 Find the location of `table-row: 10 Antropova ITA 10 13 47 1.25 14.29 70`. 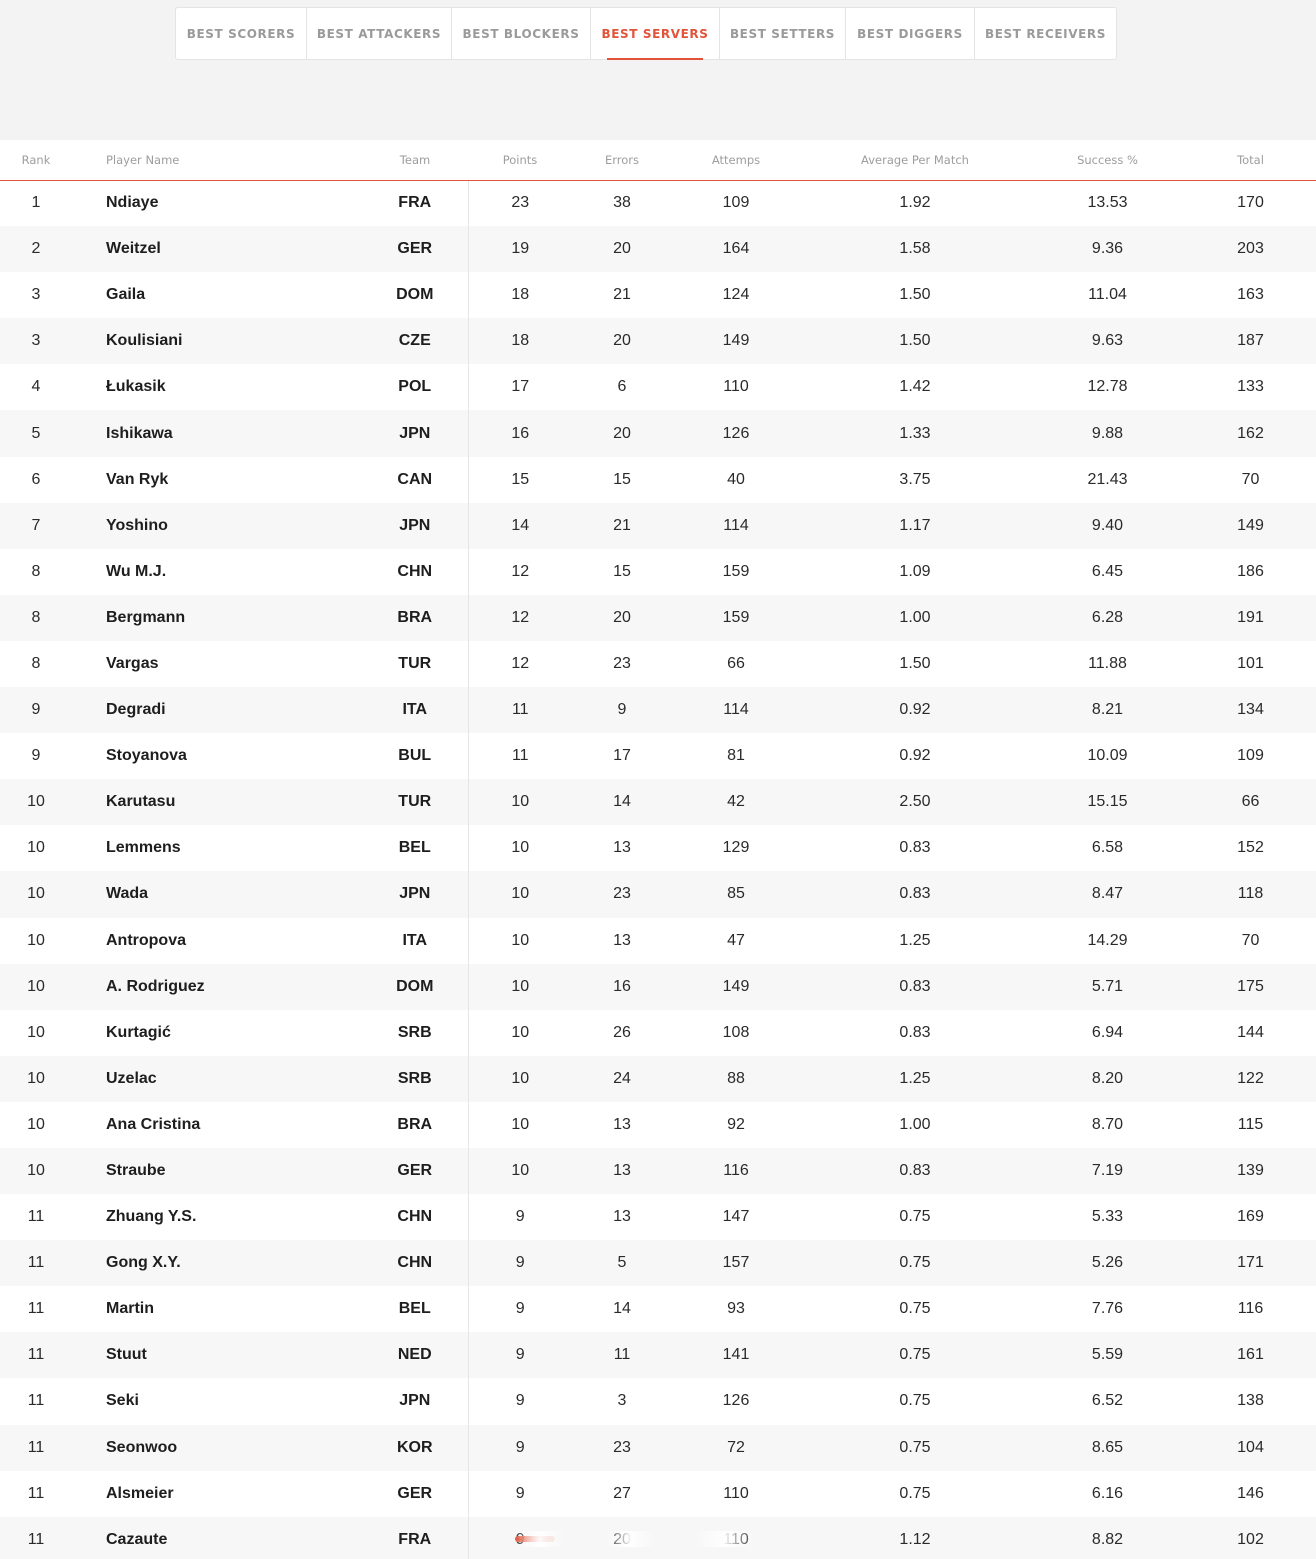

table-row: 10 Antropova ITA 10 13 47 1.25 14.29 70 is located at coordinates (658, 940).